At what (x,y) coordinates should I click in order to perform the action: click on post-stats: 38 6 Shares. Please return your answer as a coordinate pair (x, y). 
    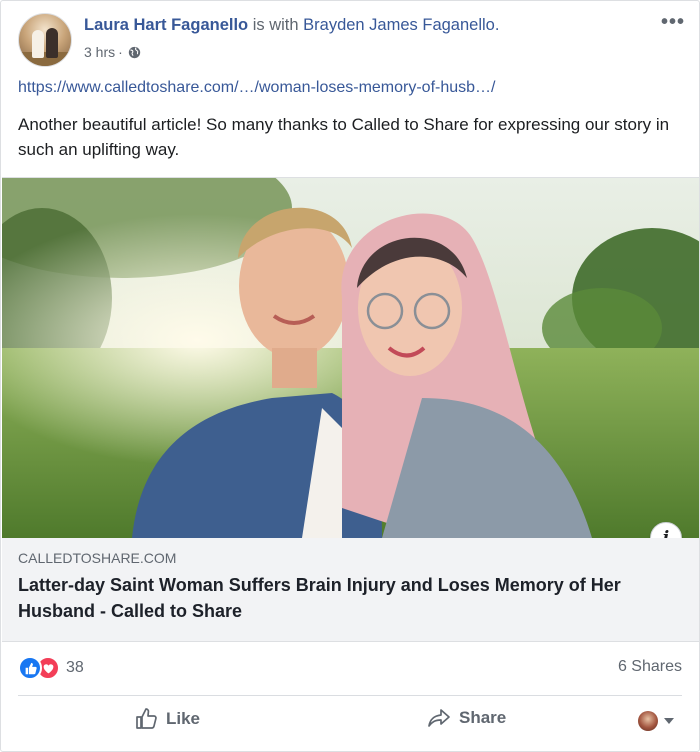
    Looking at the image, I should click on (350, 669).